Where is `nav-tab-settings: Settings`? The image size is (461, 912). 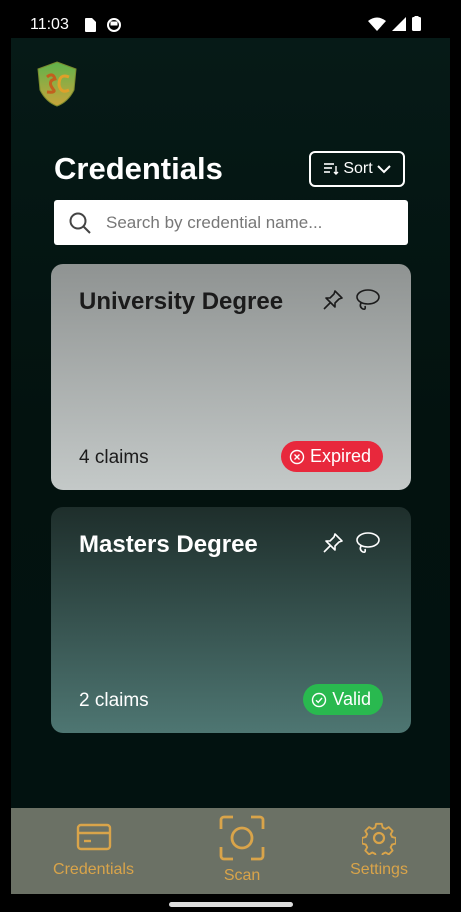 nav-tab-settings: Settings is located at coordinates (379, 850).